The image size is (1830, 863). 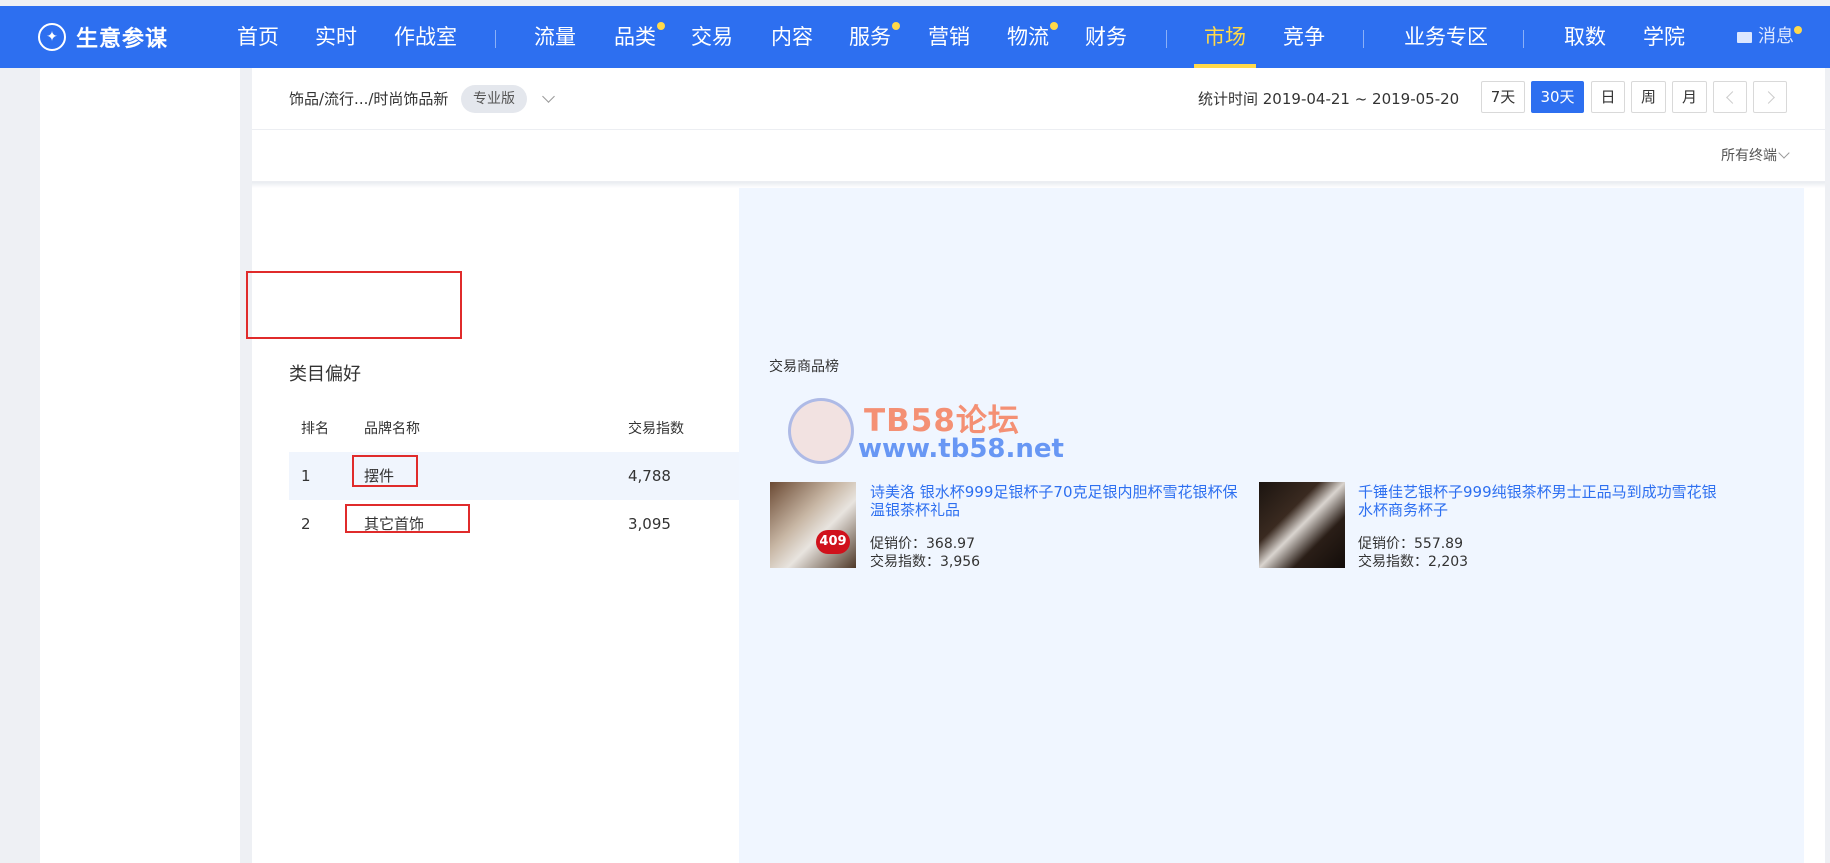 I want to click on side-panel, so click(x=140, y=465).